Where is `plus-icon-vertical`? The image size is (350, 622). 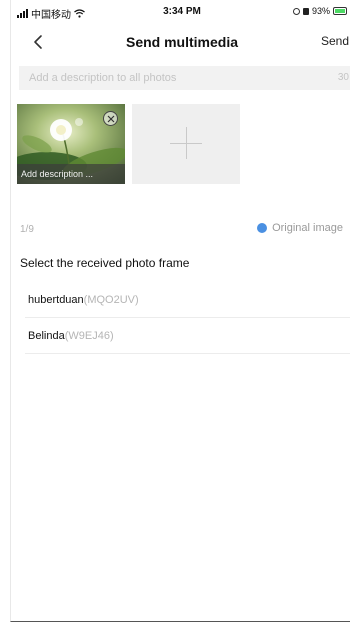
plus-icon-vertical is located at coordinates (186, 143).